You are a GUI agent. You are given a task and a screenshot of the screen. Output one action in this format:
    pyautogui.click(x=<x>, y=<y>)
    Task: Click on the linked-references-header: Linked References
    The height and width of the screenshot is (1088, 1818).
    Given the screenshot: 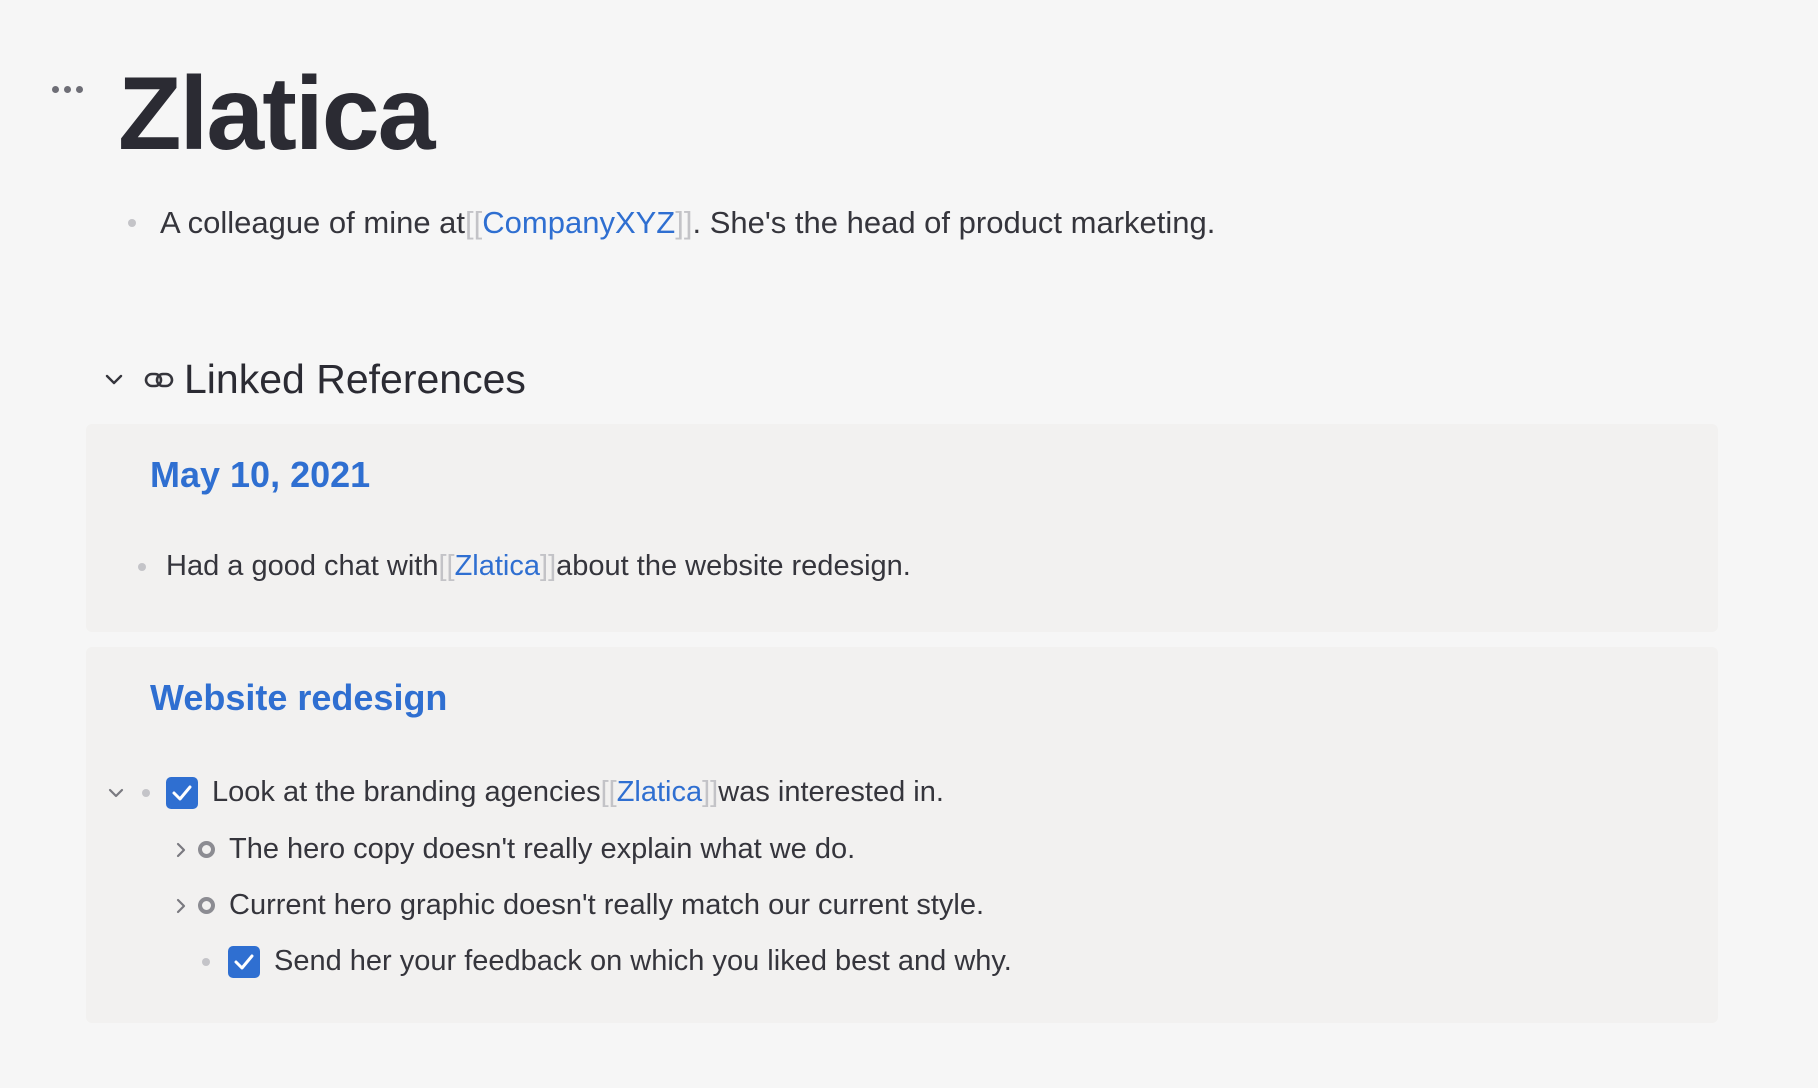 What is the action you would take?
    pyautogui.click(x=314, y=379)
    